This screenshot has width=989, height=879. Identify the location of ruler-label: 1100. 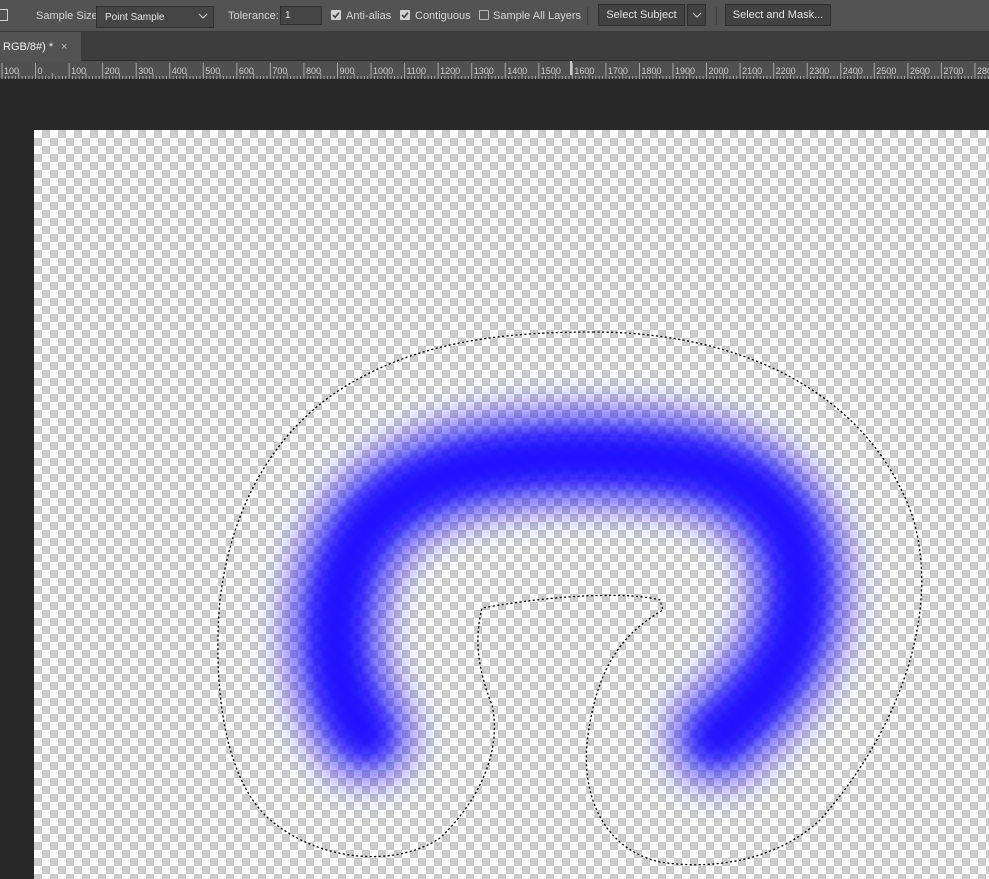
(416, 71).